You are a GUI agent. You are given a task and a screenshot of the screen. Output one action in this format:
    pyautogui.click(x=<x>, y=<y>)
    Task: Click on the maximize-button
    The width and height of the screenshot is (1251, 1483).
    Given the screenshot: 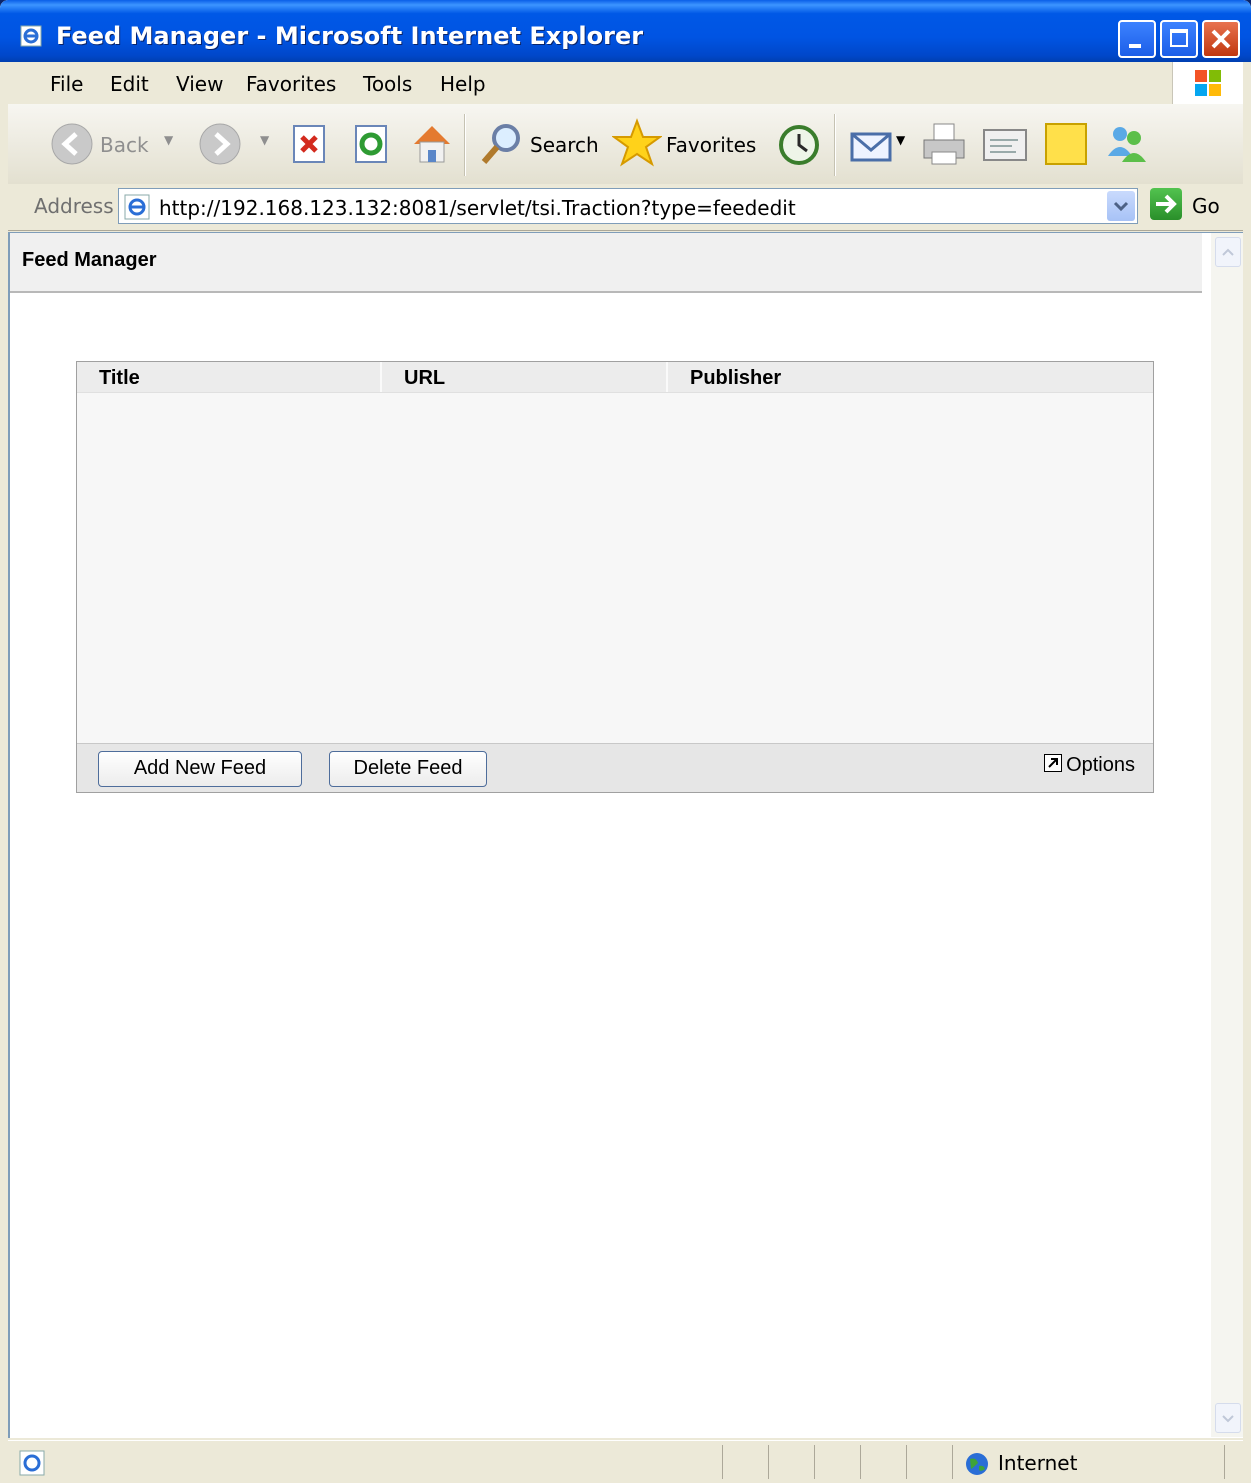 What is the action you would take?
    pyautogui.click(x=1179, y=39)
    